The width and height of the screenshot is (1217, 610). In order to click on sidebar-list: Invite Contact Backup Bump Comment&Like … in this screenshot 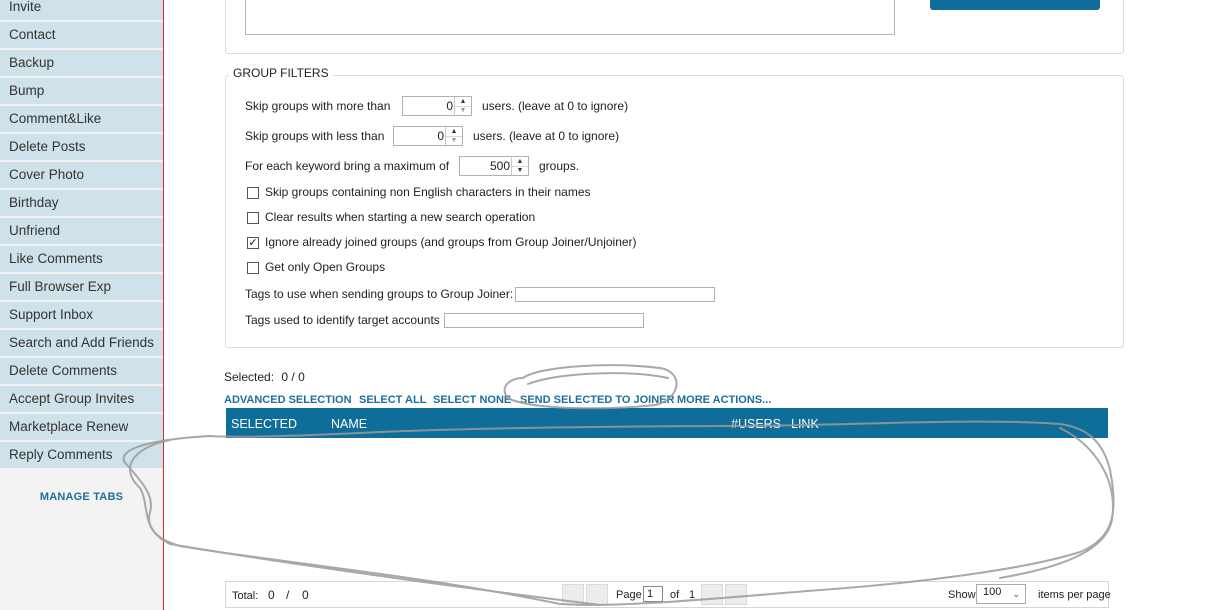, I will do `click(81, 235)`.